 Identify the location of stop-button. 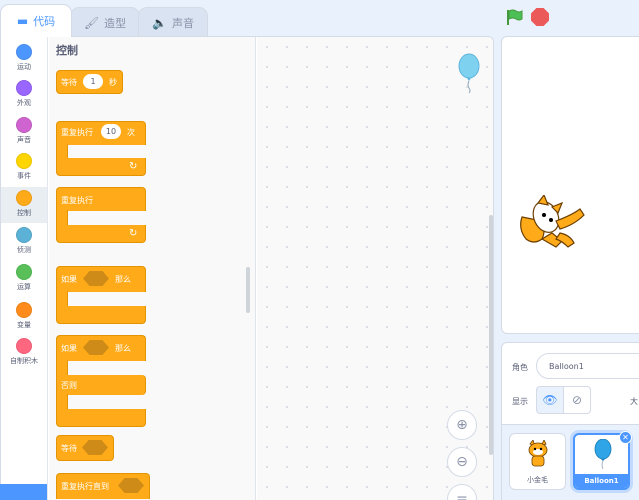
(540, 17).